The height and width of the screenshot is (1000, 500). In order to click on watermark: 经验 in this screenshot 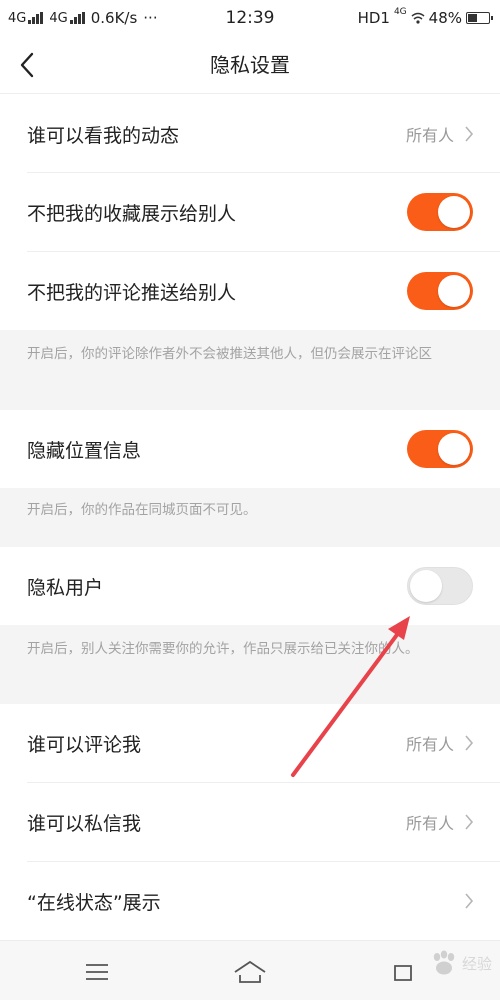, I will do `click(460, 963)`.